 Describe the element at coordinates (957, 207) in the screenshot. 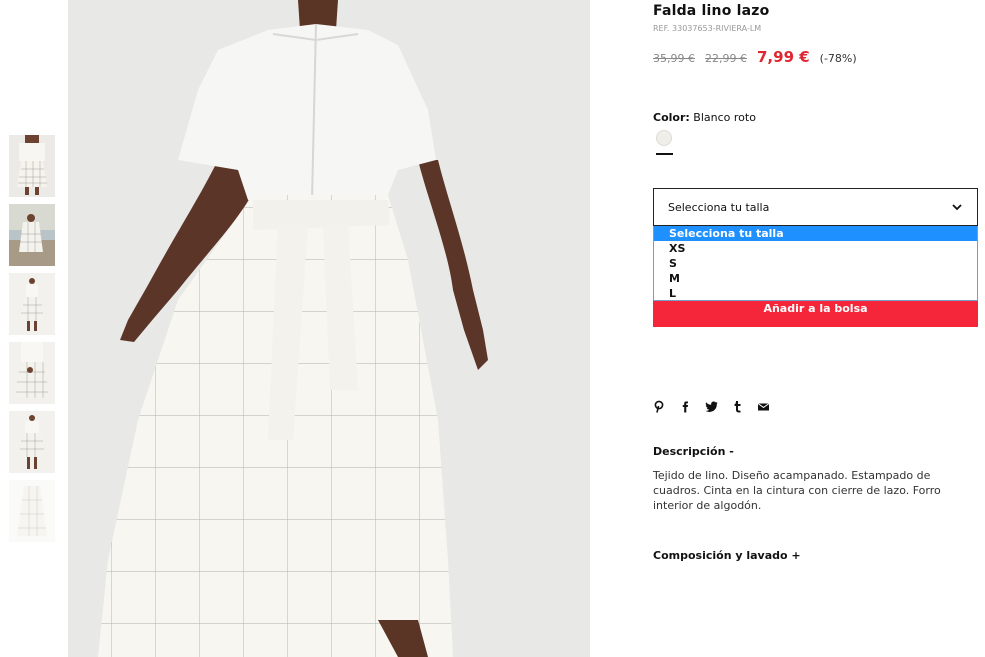

I see `chevron-down-icon` at that location.